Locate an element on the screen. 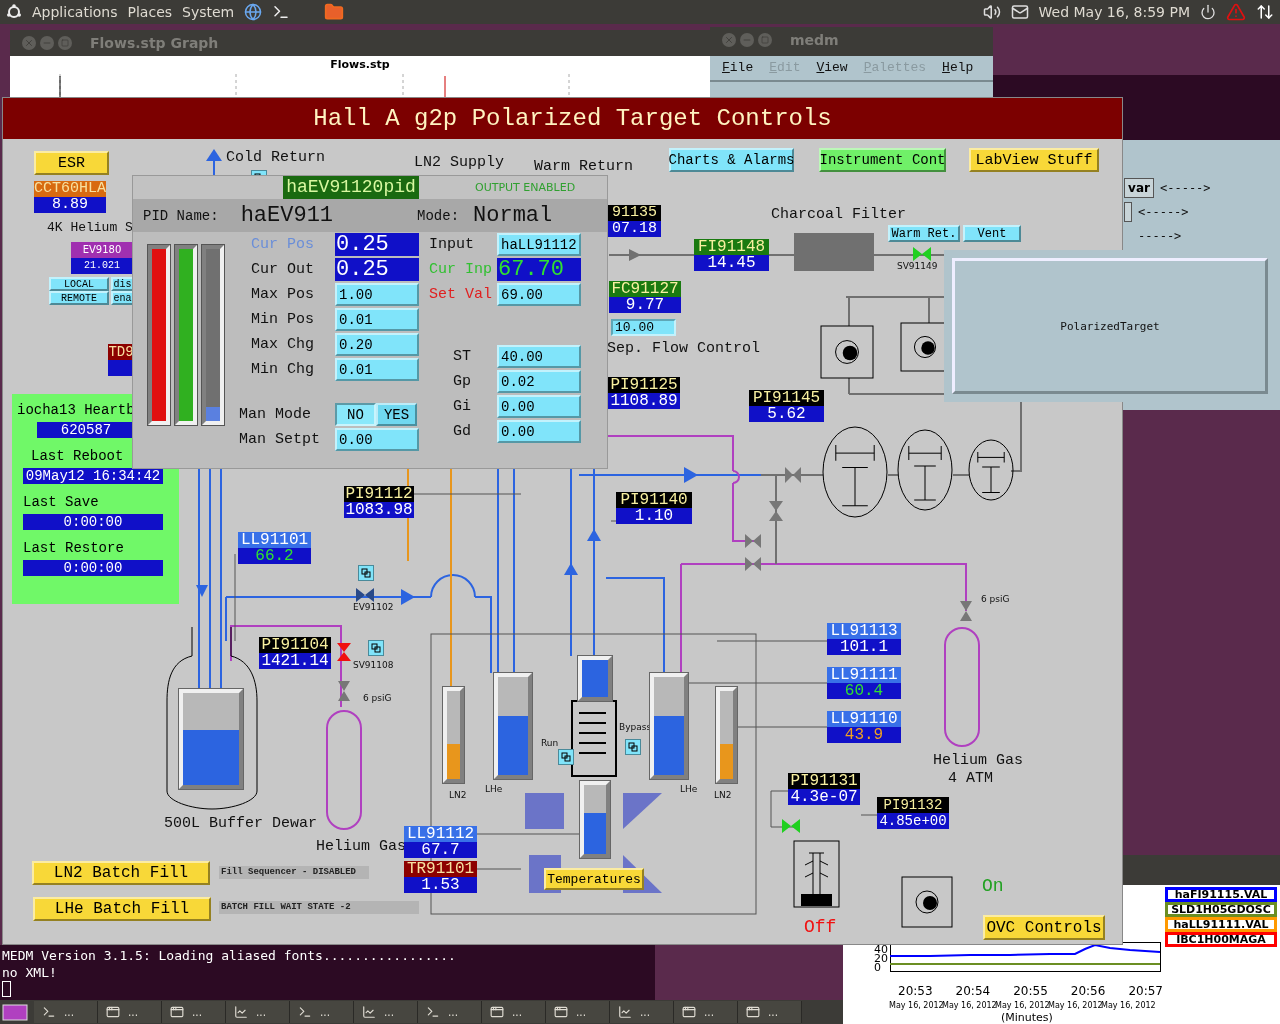  terminal-icon is located at coordinates (281, 12).